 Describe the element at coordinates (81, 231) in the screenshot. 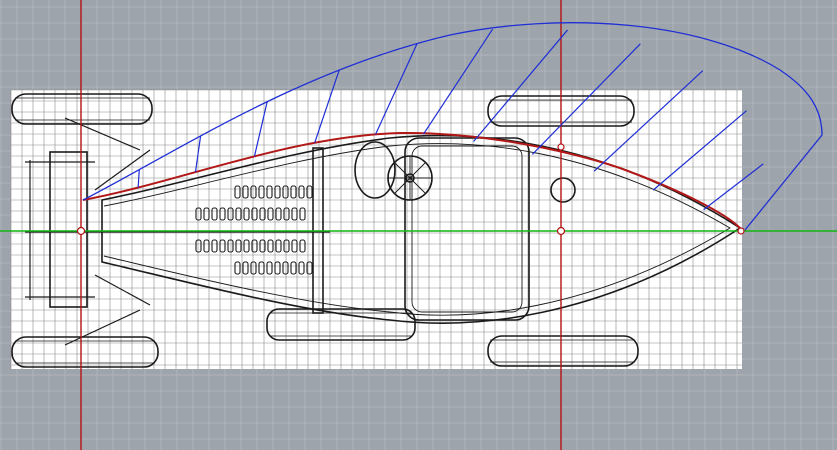

I see `origin-point` at that location.